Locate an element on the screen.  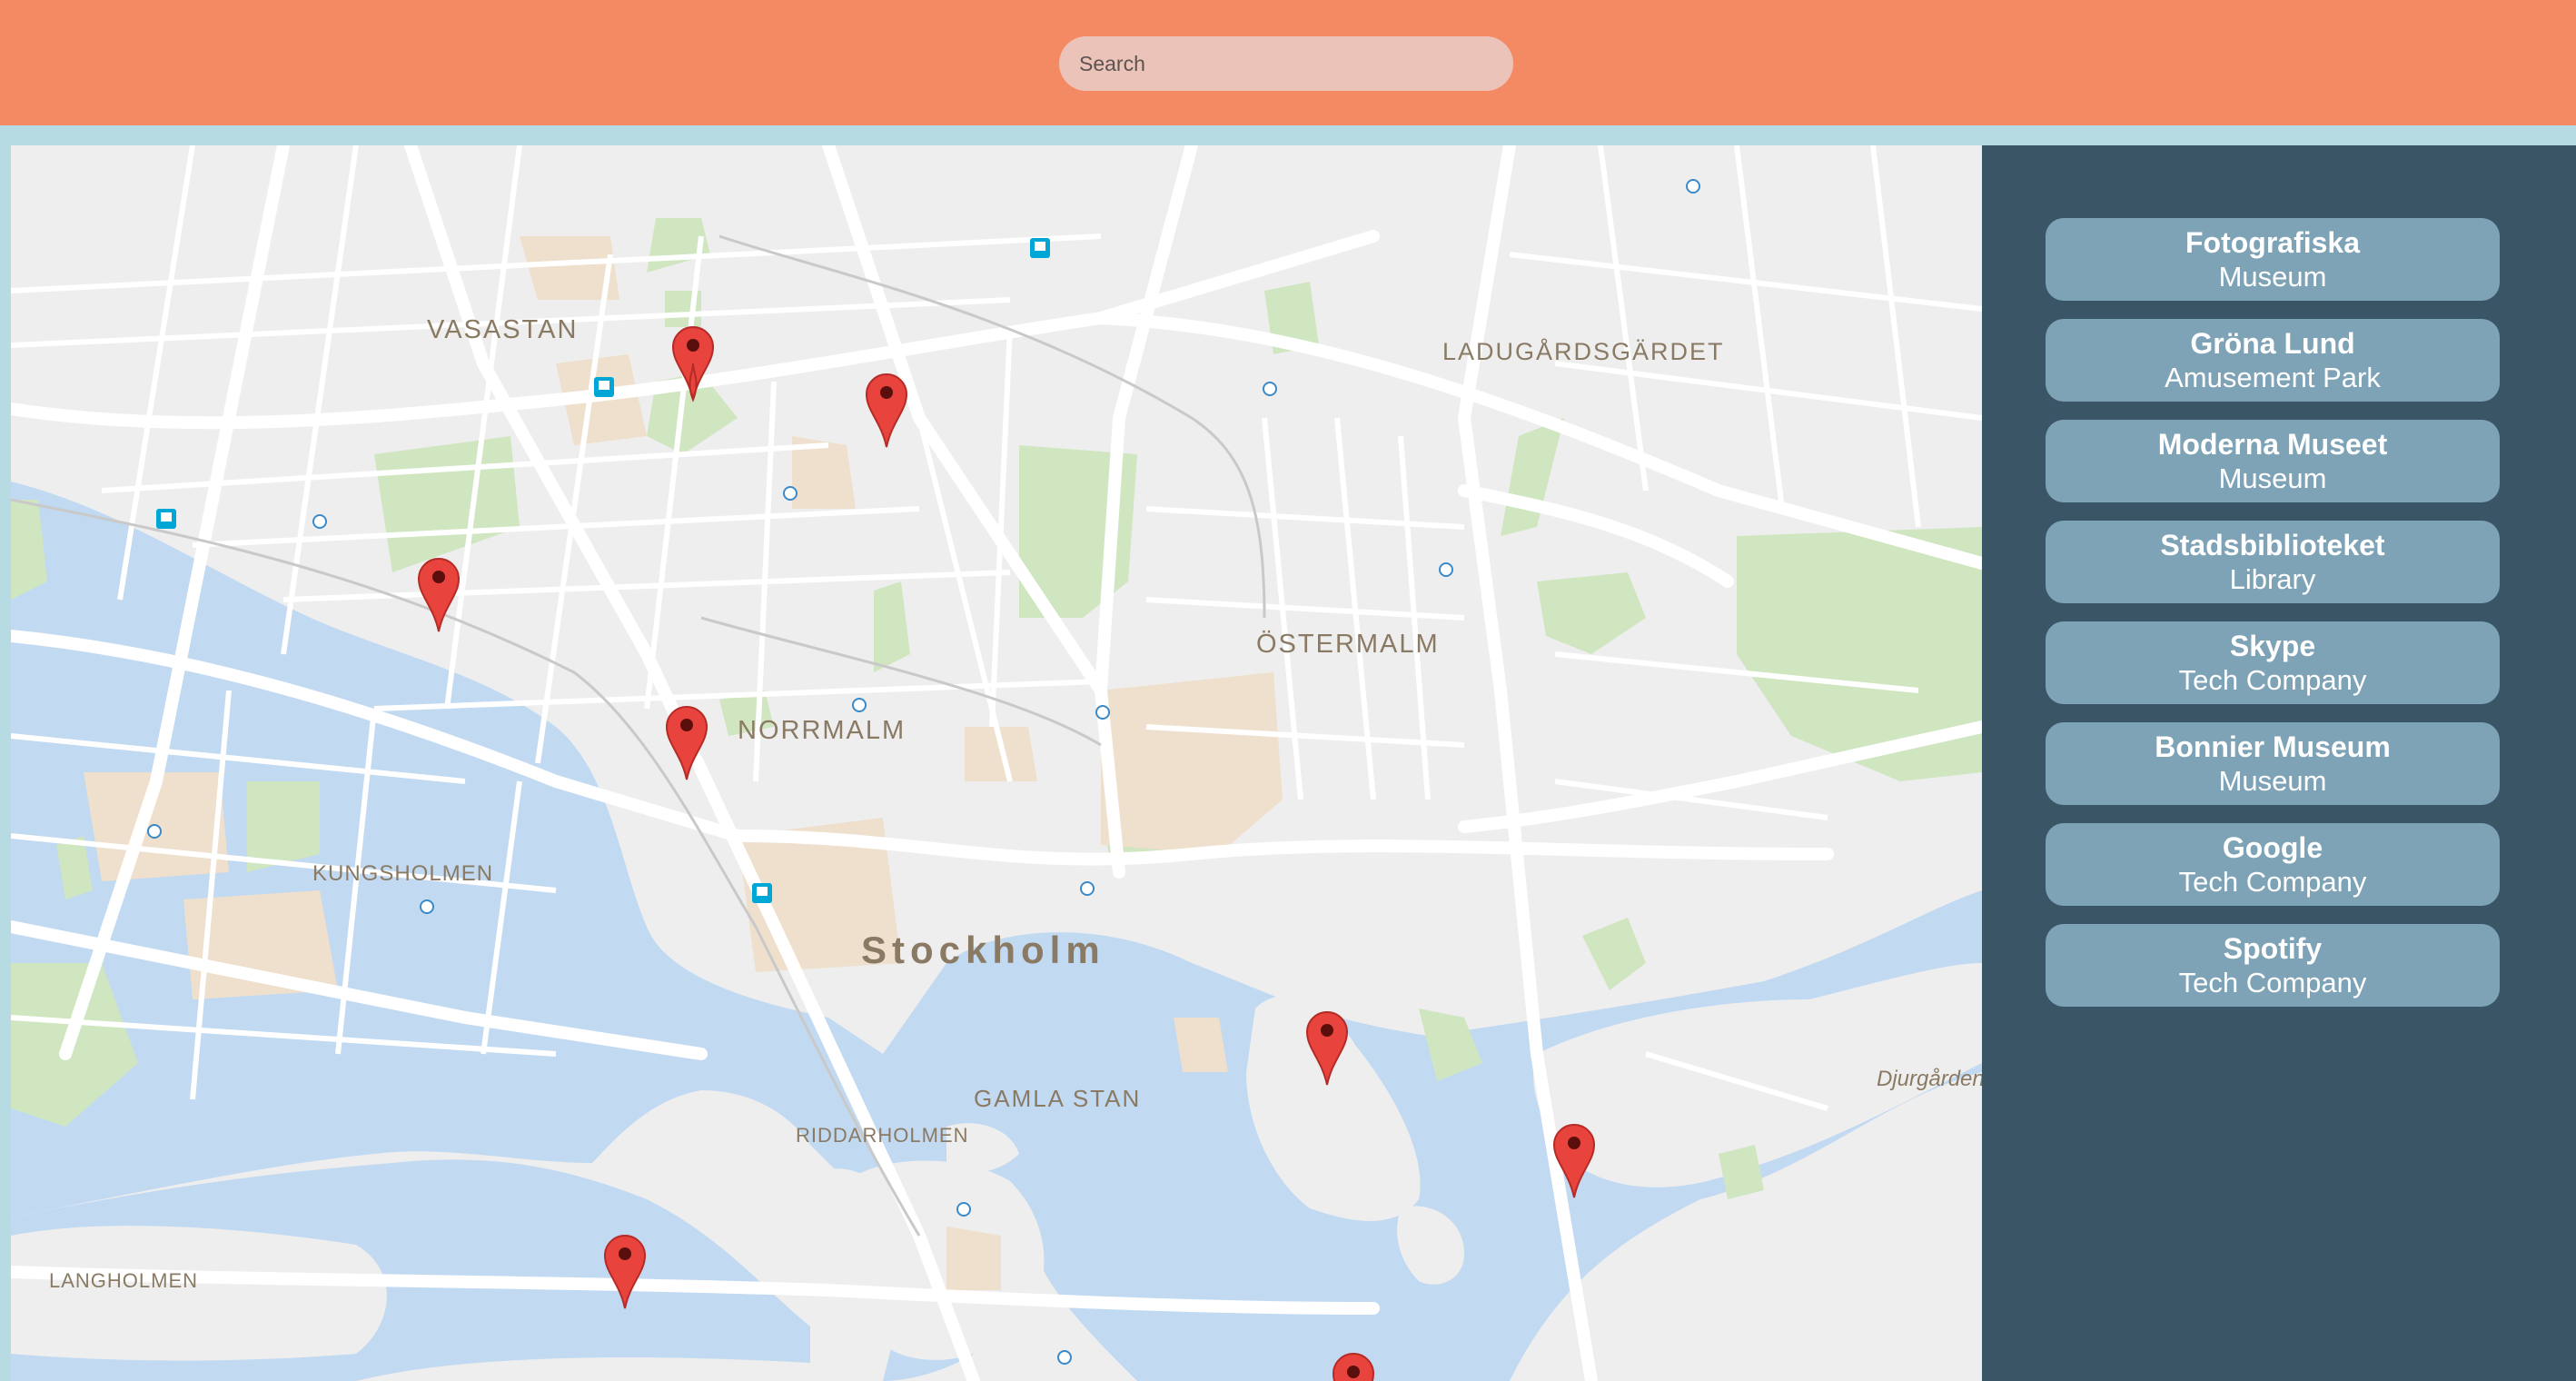
place-type: Library is located at coordinates (2272, 579).